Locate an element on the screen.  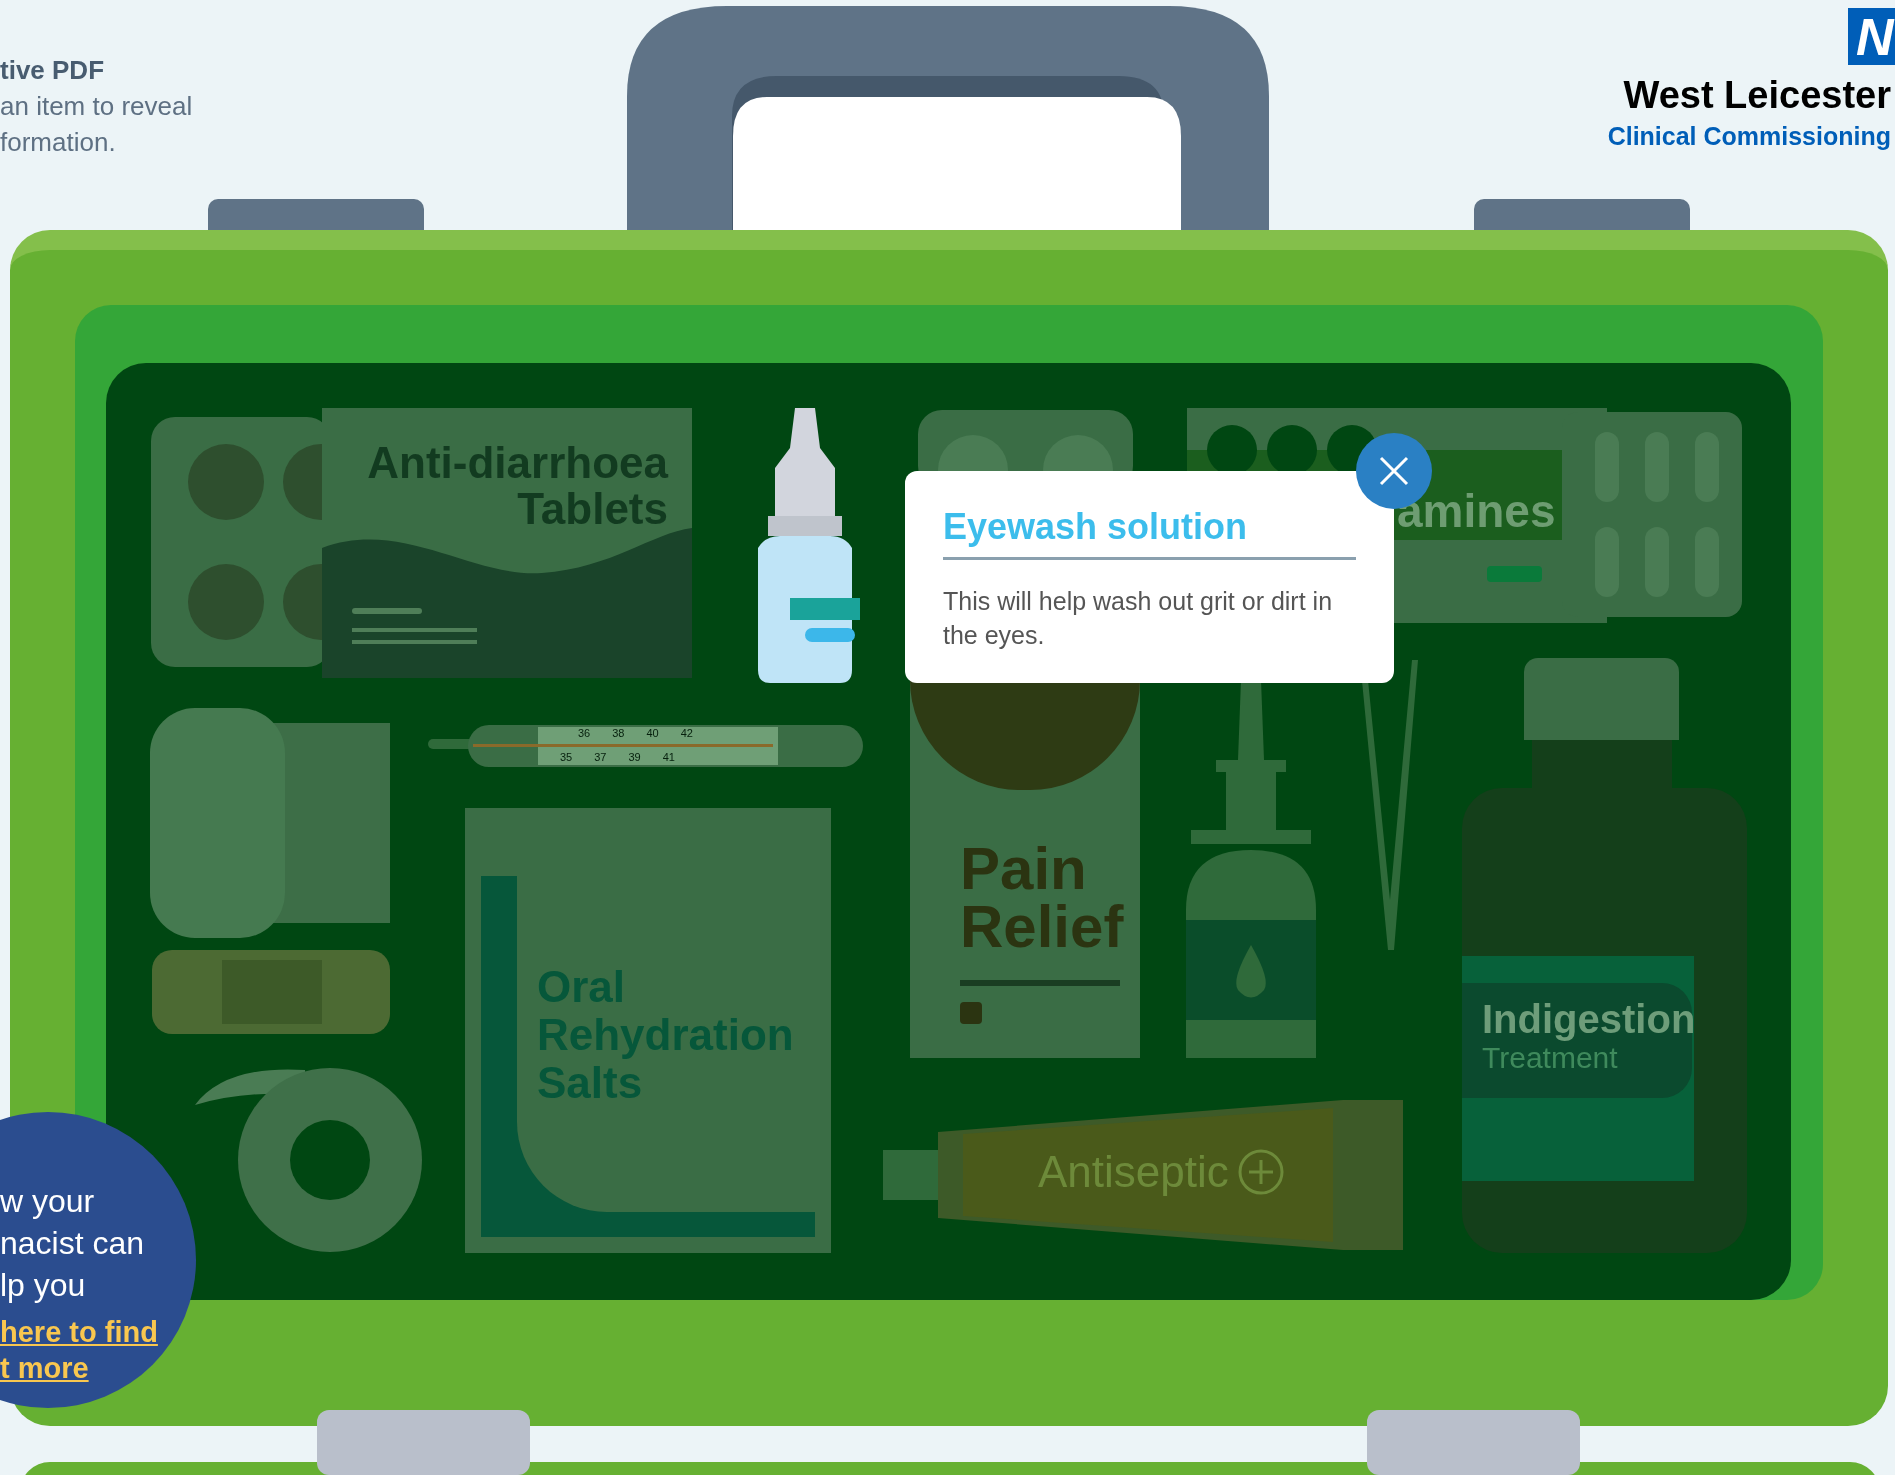
promo-text: w your is located at coordinates (48, 1201).